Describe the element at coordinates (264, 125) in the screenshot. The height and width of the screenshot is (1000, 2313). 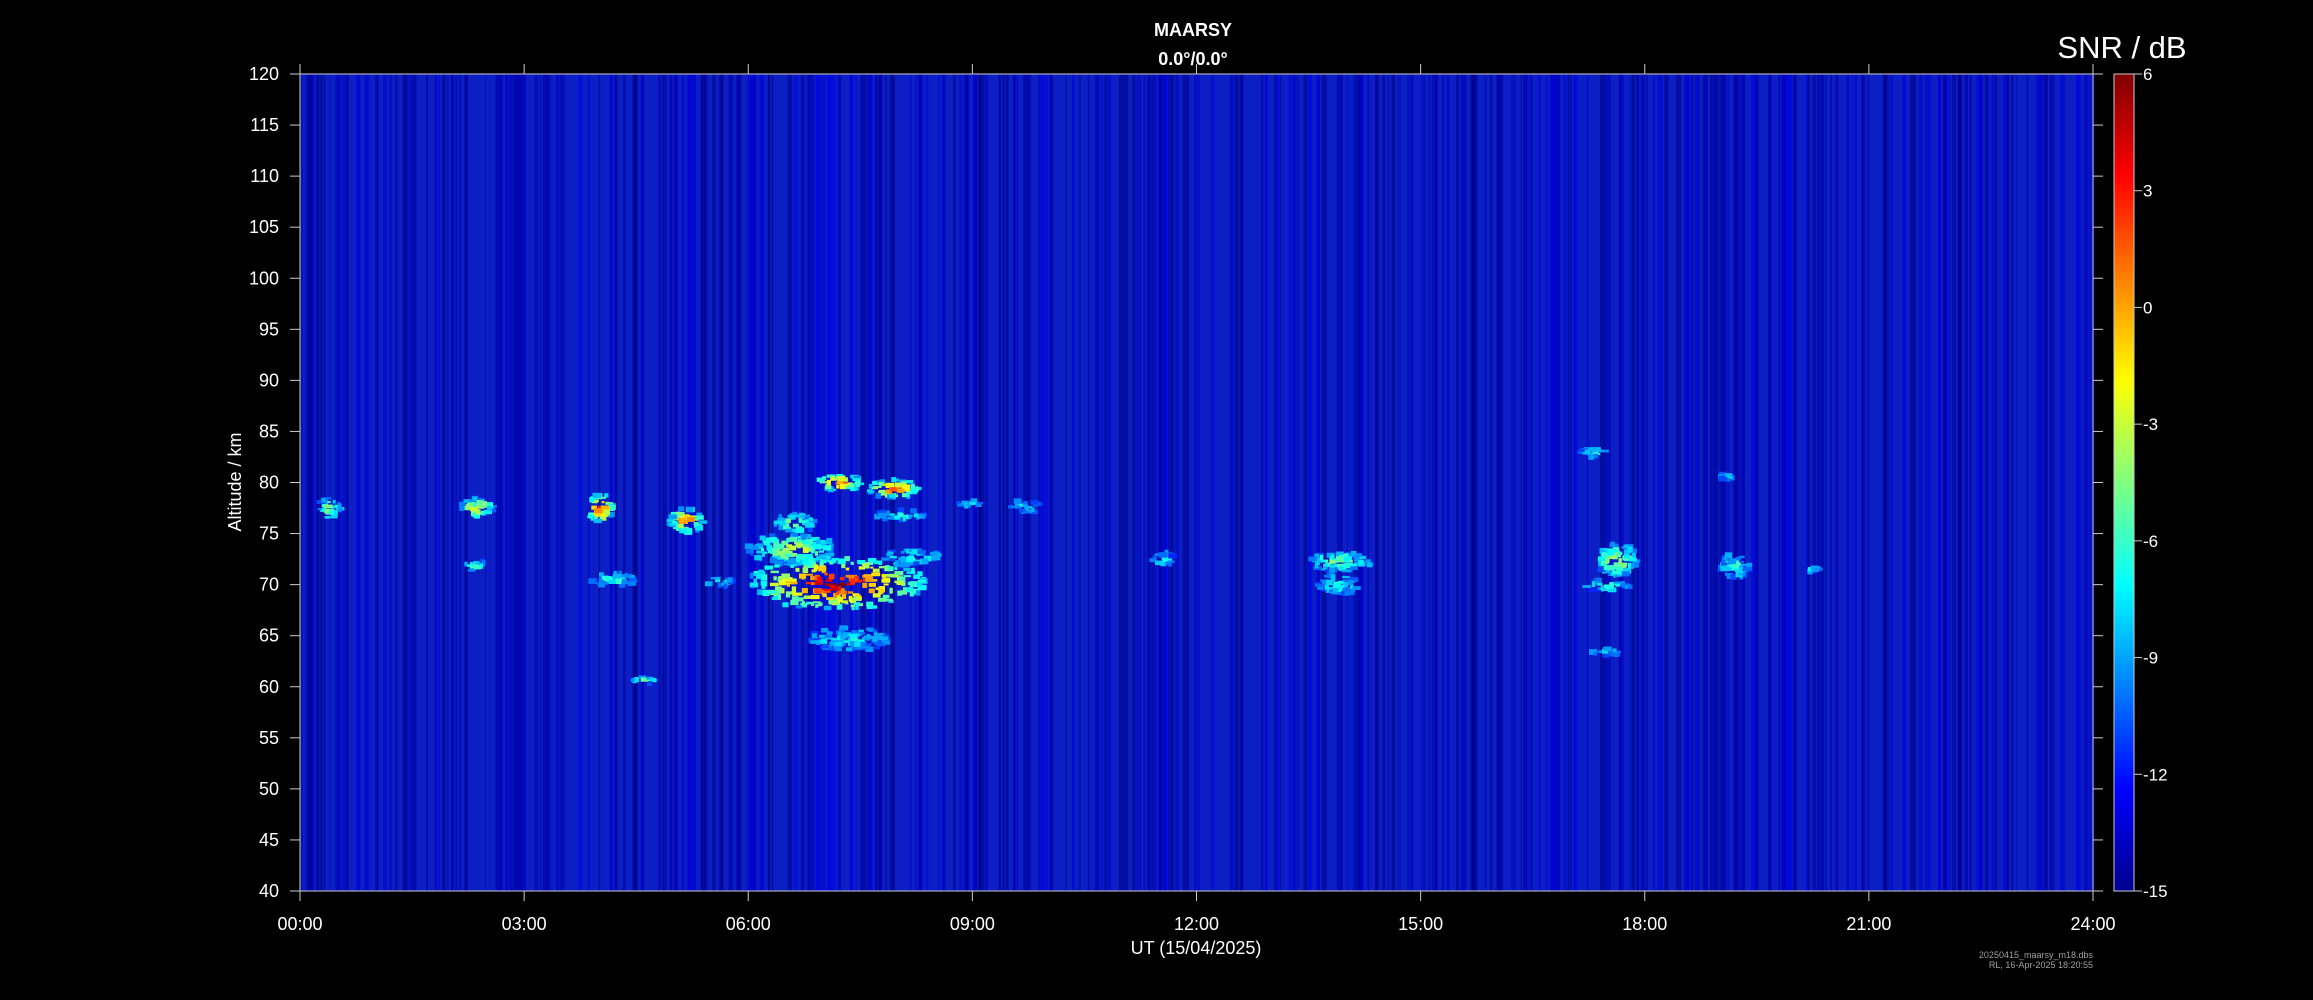
I see `y-tick-label: 115` at that location.